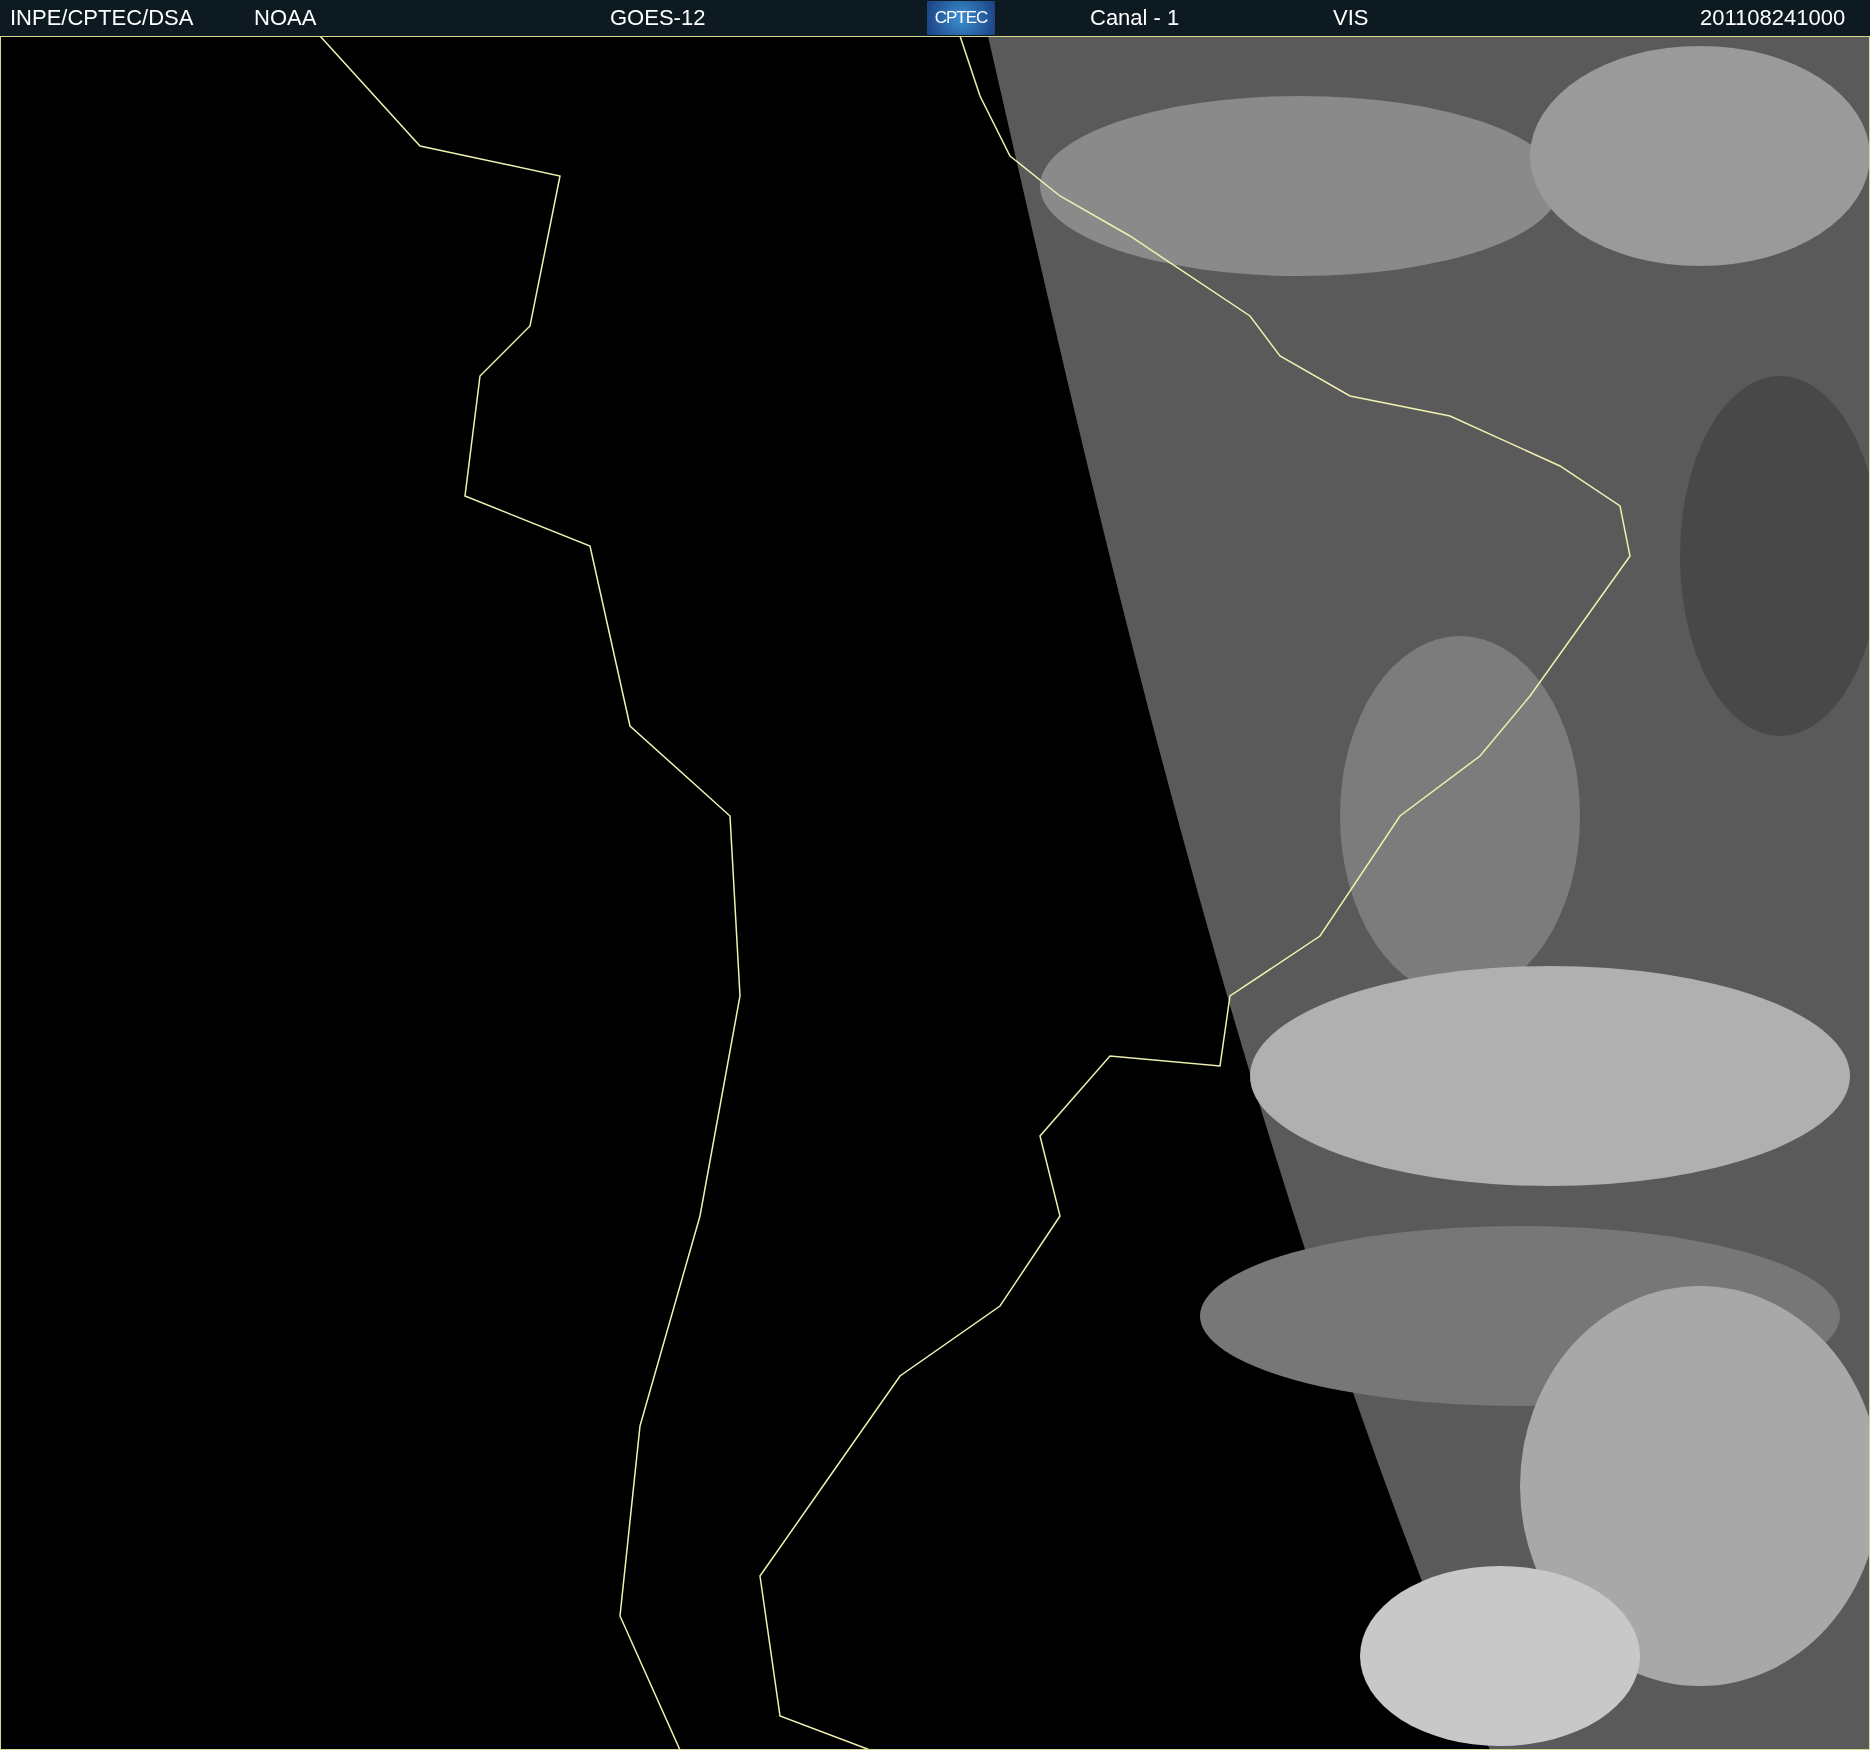 This screenshot has width=1870, height=1750. Describe the element at coordinates (1351, 18) in the screenshot. I see `header-label: VIS` at that location.